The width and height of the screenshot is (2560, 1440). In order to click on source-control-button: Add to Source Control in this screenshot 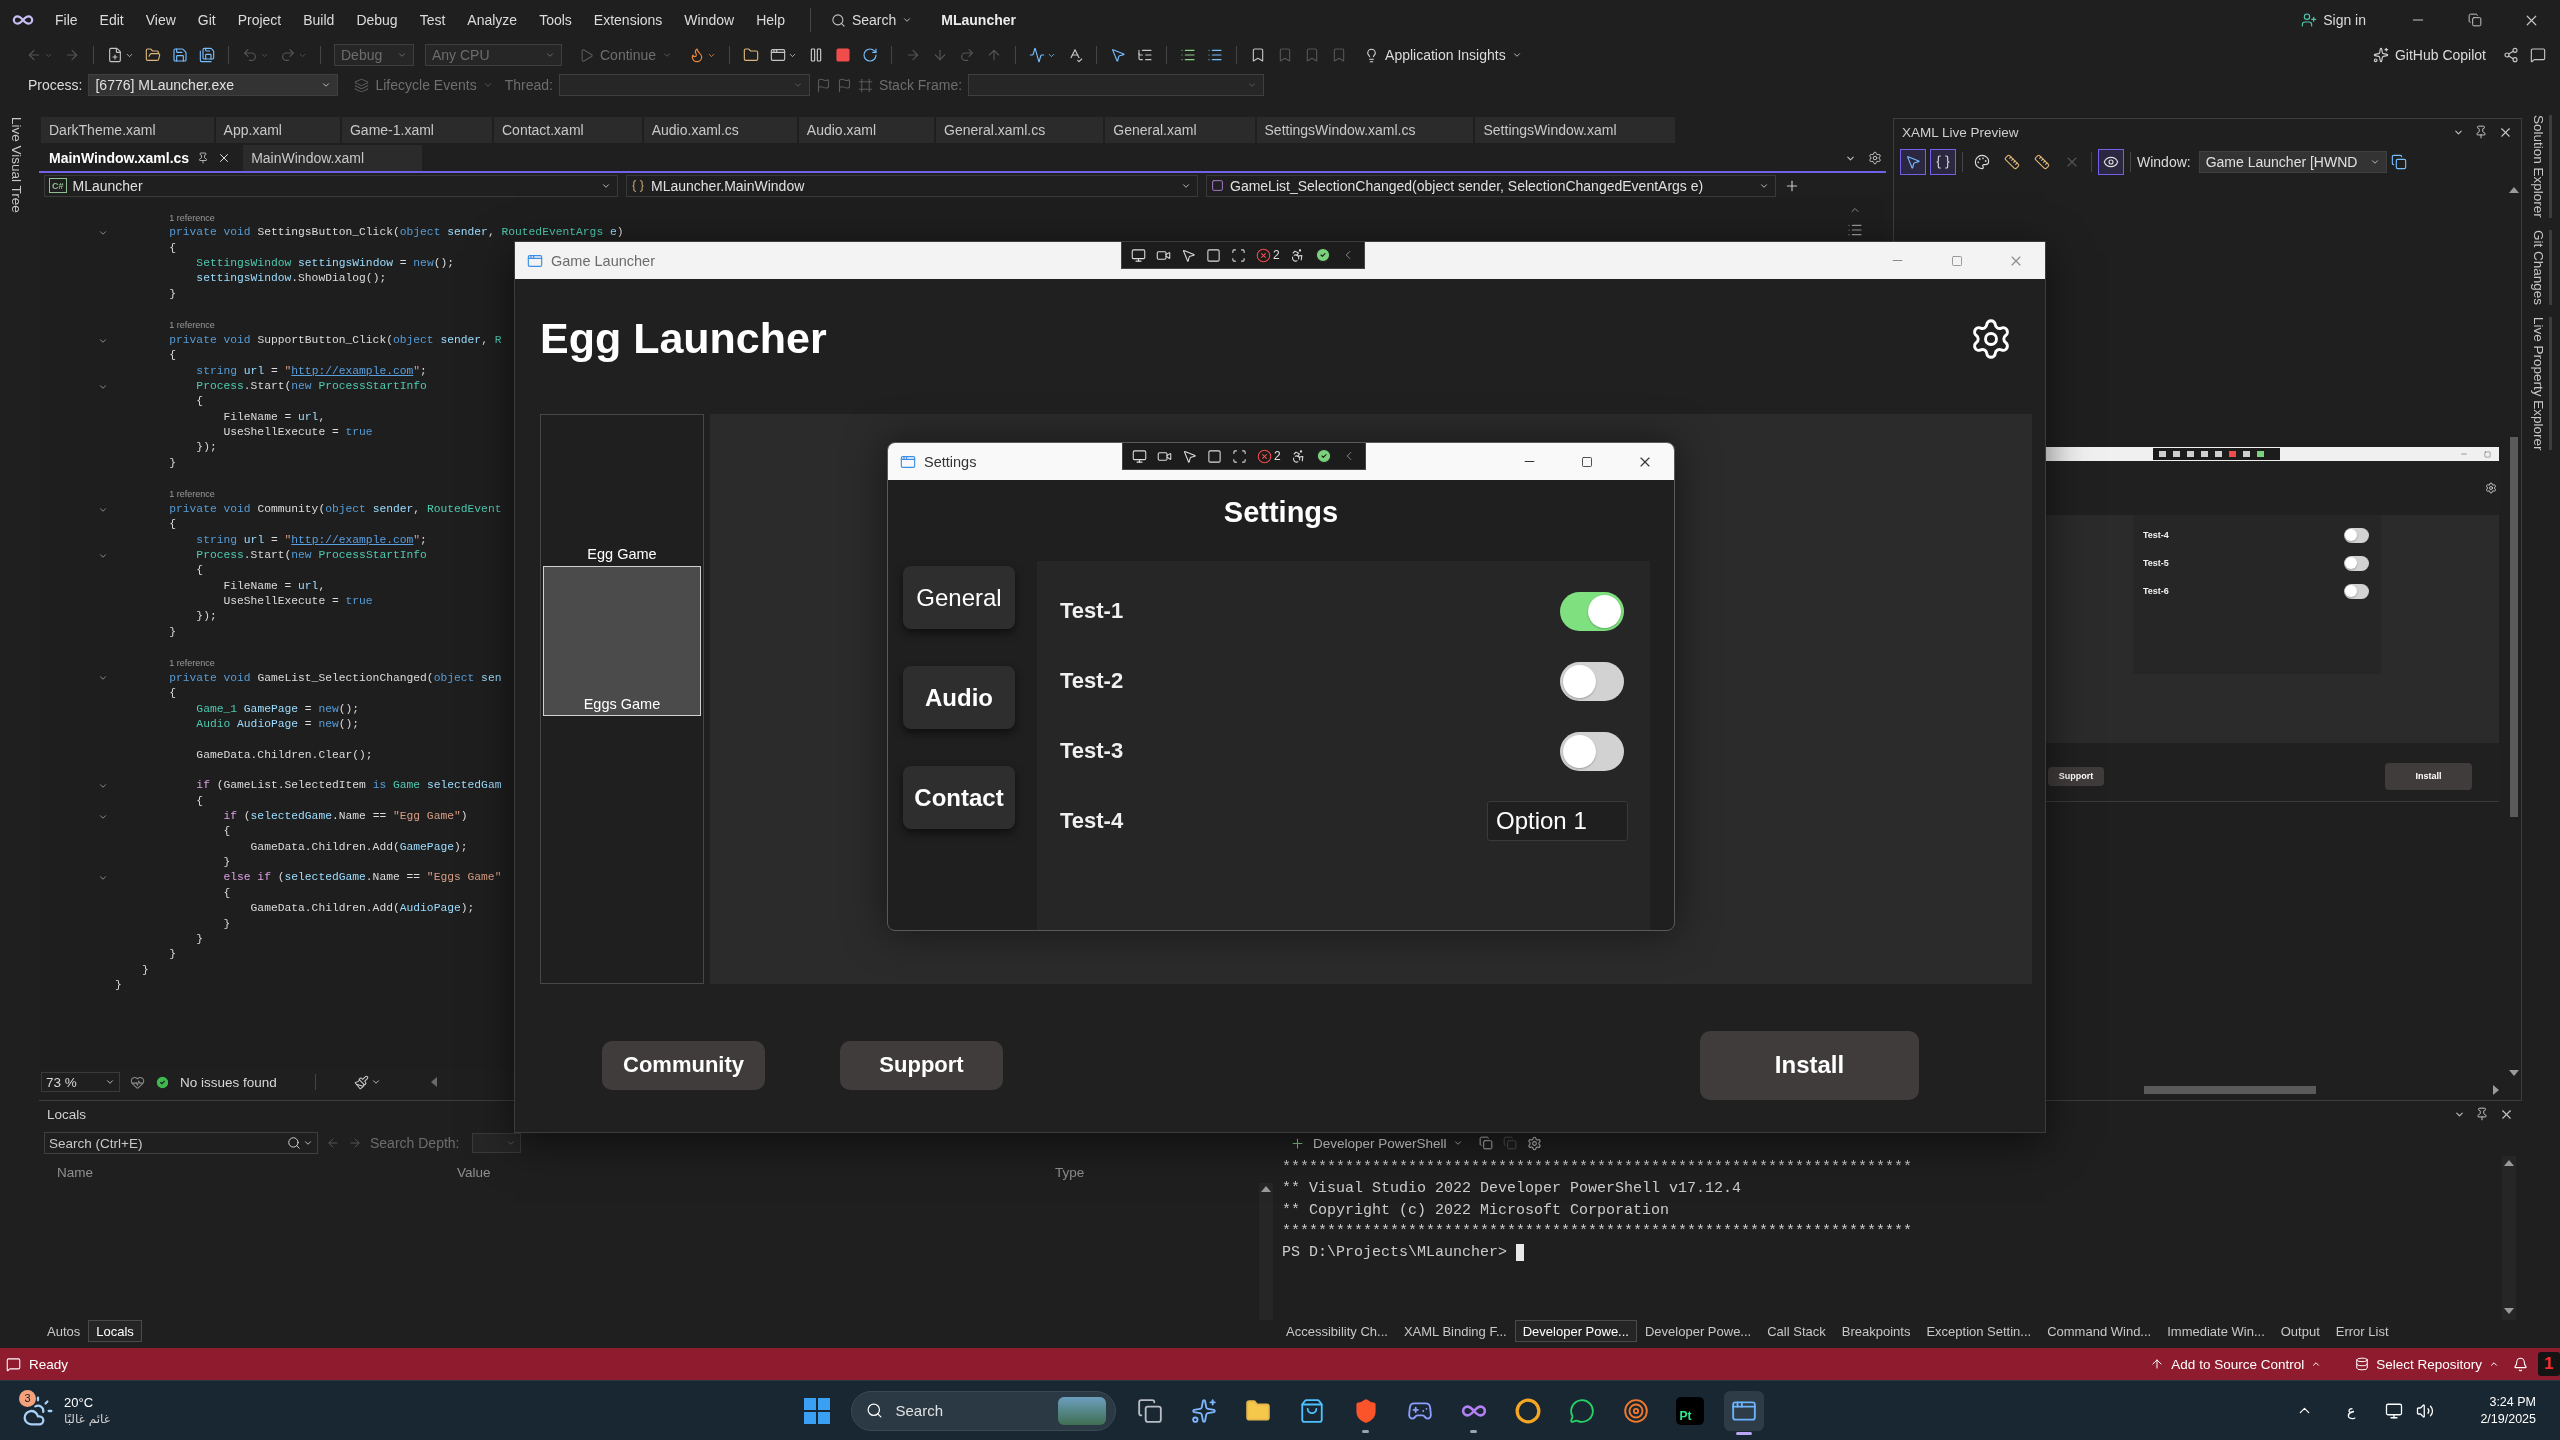, I will do `click(2236, 1364)`.